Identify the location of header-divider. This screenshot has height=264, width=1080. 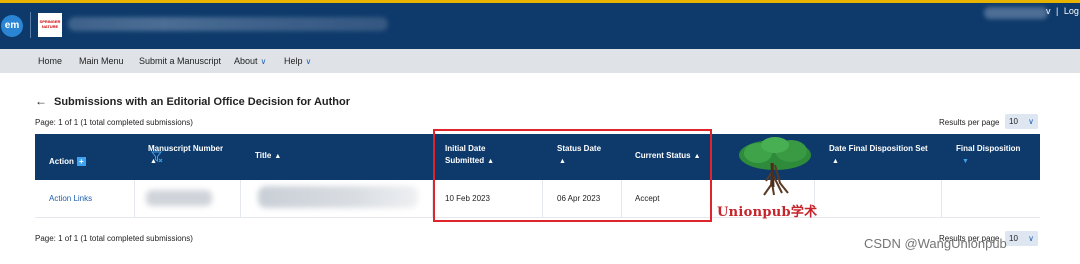
(30, 25).